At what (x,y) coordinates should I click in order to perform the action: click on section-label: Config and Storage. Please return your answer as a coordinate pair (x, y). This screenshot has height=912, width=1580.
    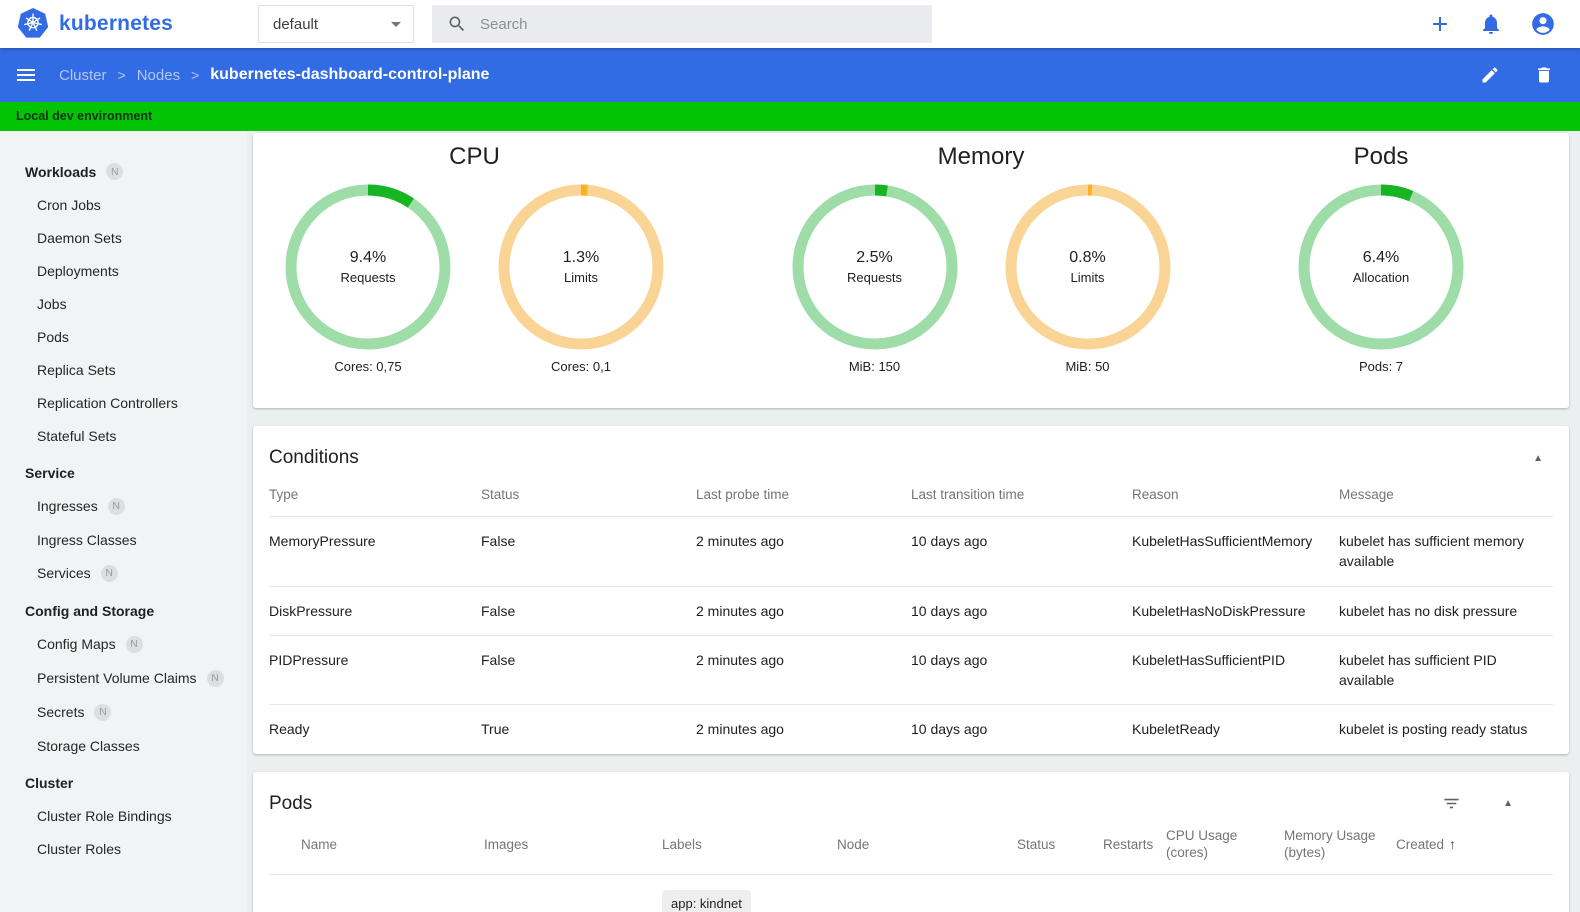
    Looking at the image, I should click on (90, 611).